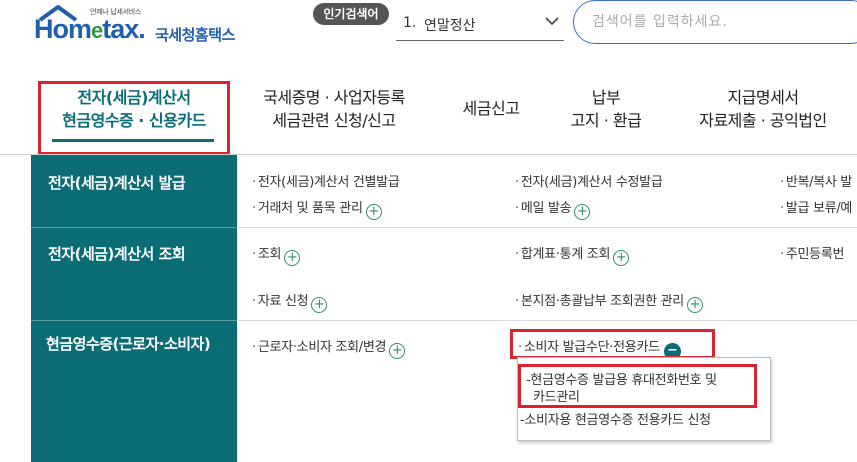  Describe the element at coordinates (606, 109) in the screenshot. I see `nav-tab-payment: 납부 고지 · 환급` at that location.